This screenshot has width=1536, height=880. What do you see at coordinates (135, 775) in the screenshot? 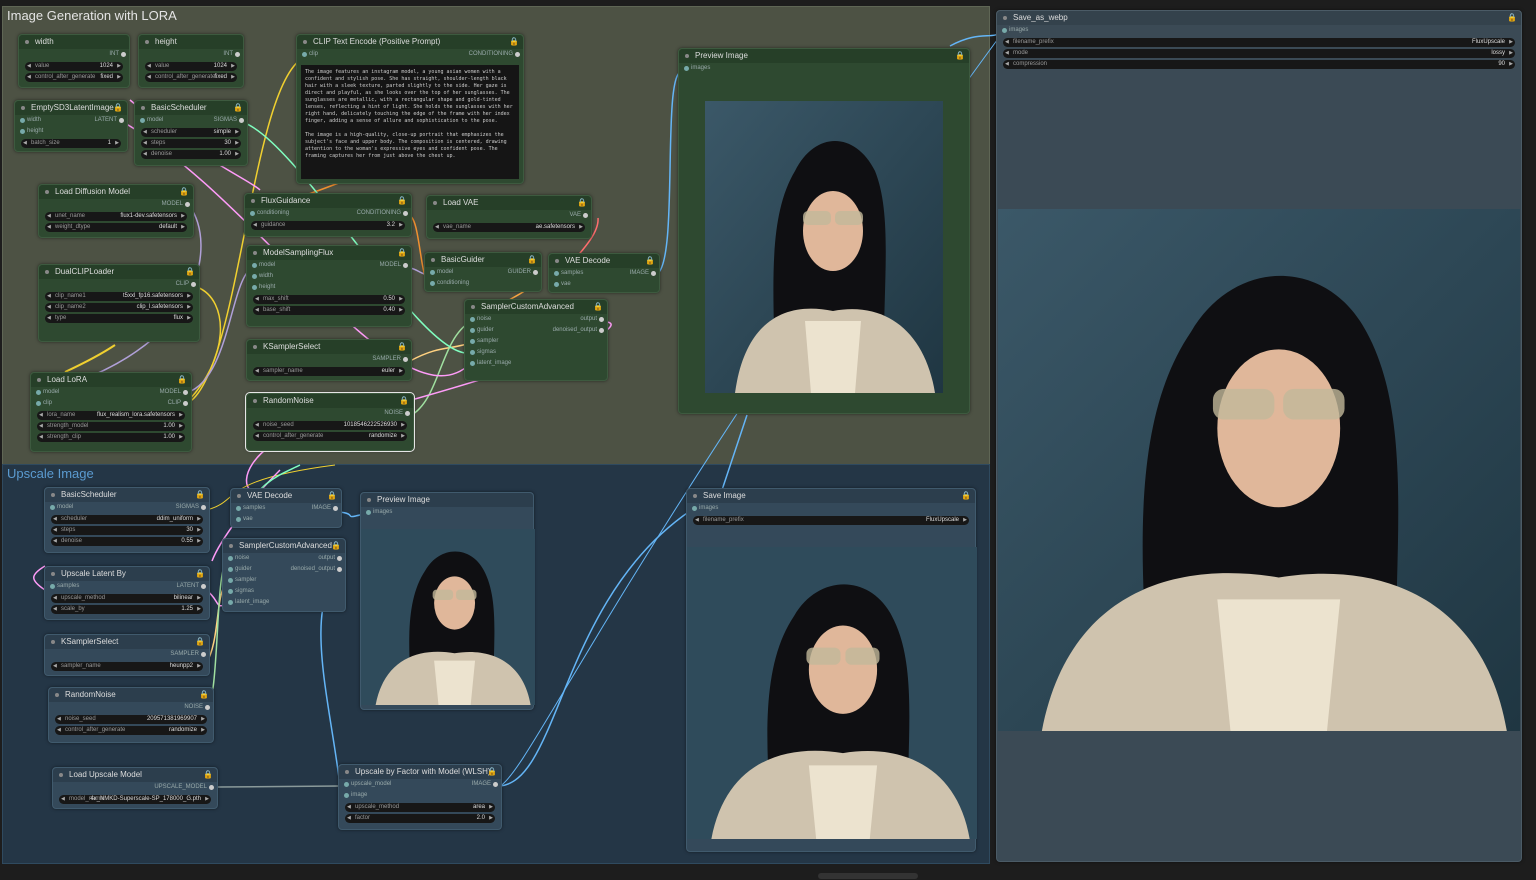
I see `node-header: Load Upscale Model 🔒` at bounding box center [135, 775].